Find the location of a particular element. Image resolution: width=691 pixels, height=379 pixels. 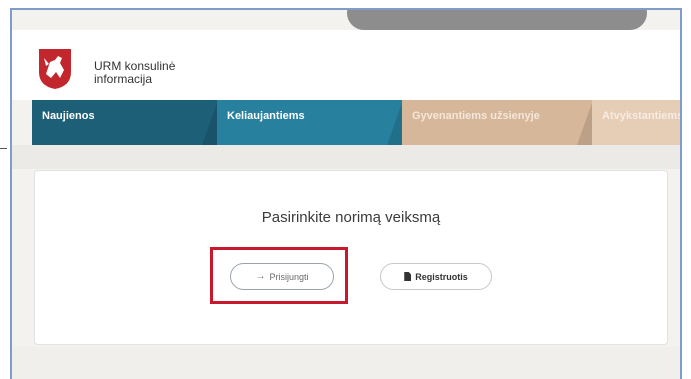

nav-item-label: Naujienos is located at coordinates (68, 116).